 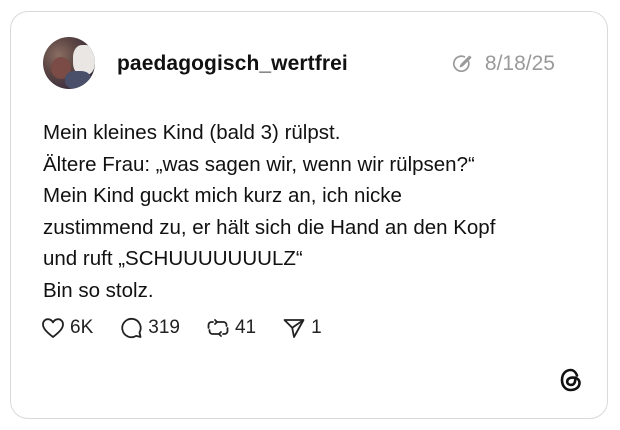 I want to click on reply-button: 319, so click(x=149, y=328).